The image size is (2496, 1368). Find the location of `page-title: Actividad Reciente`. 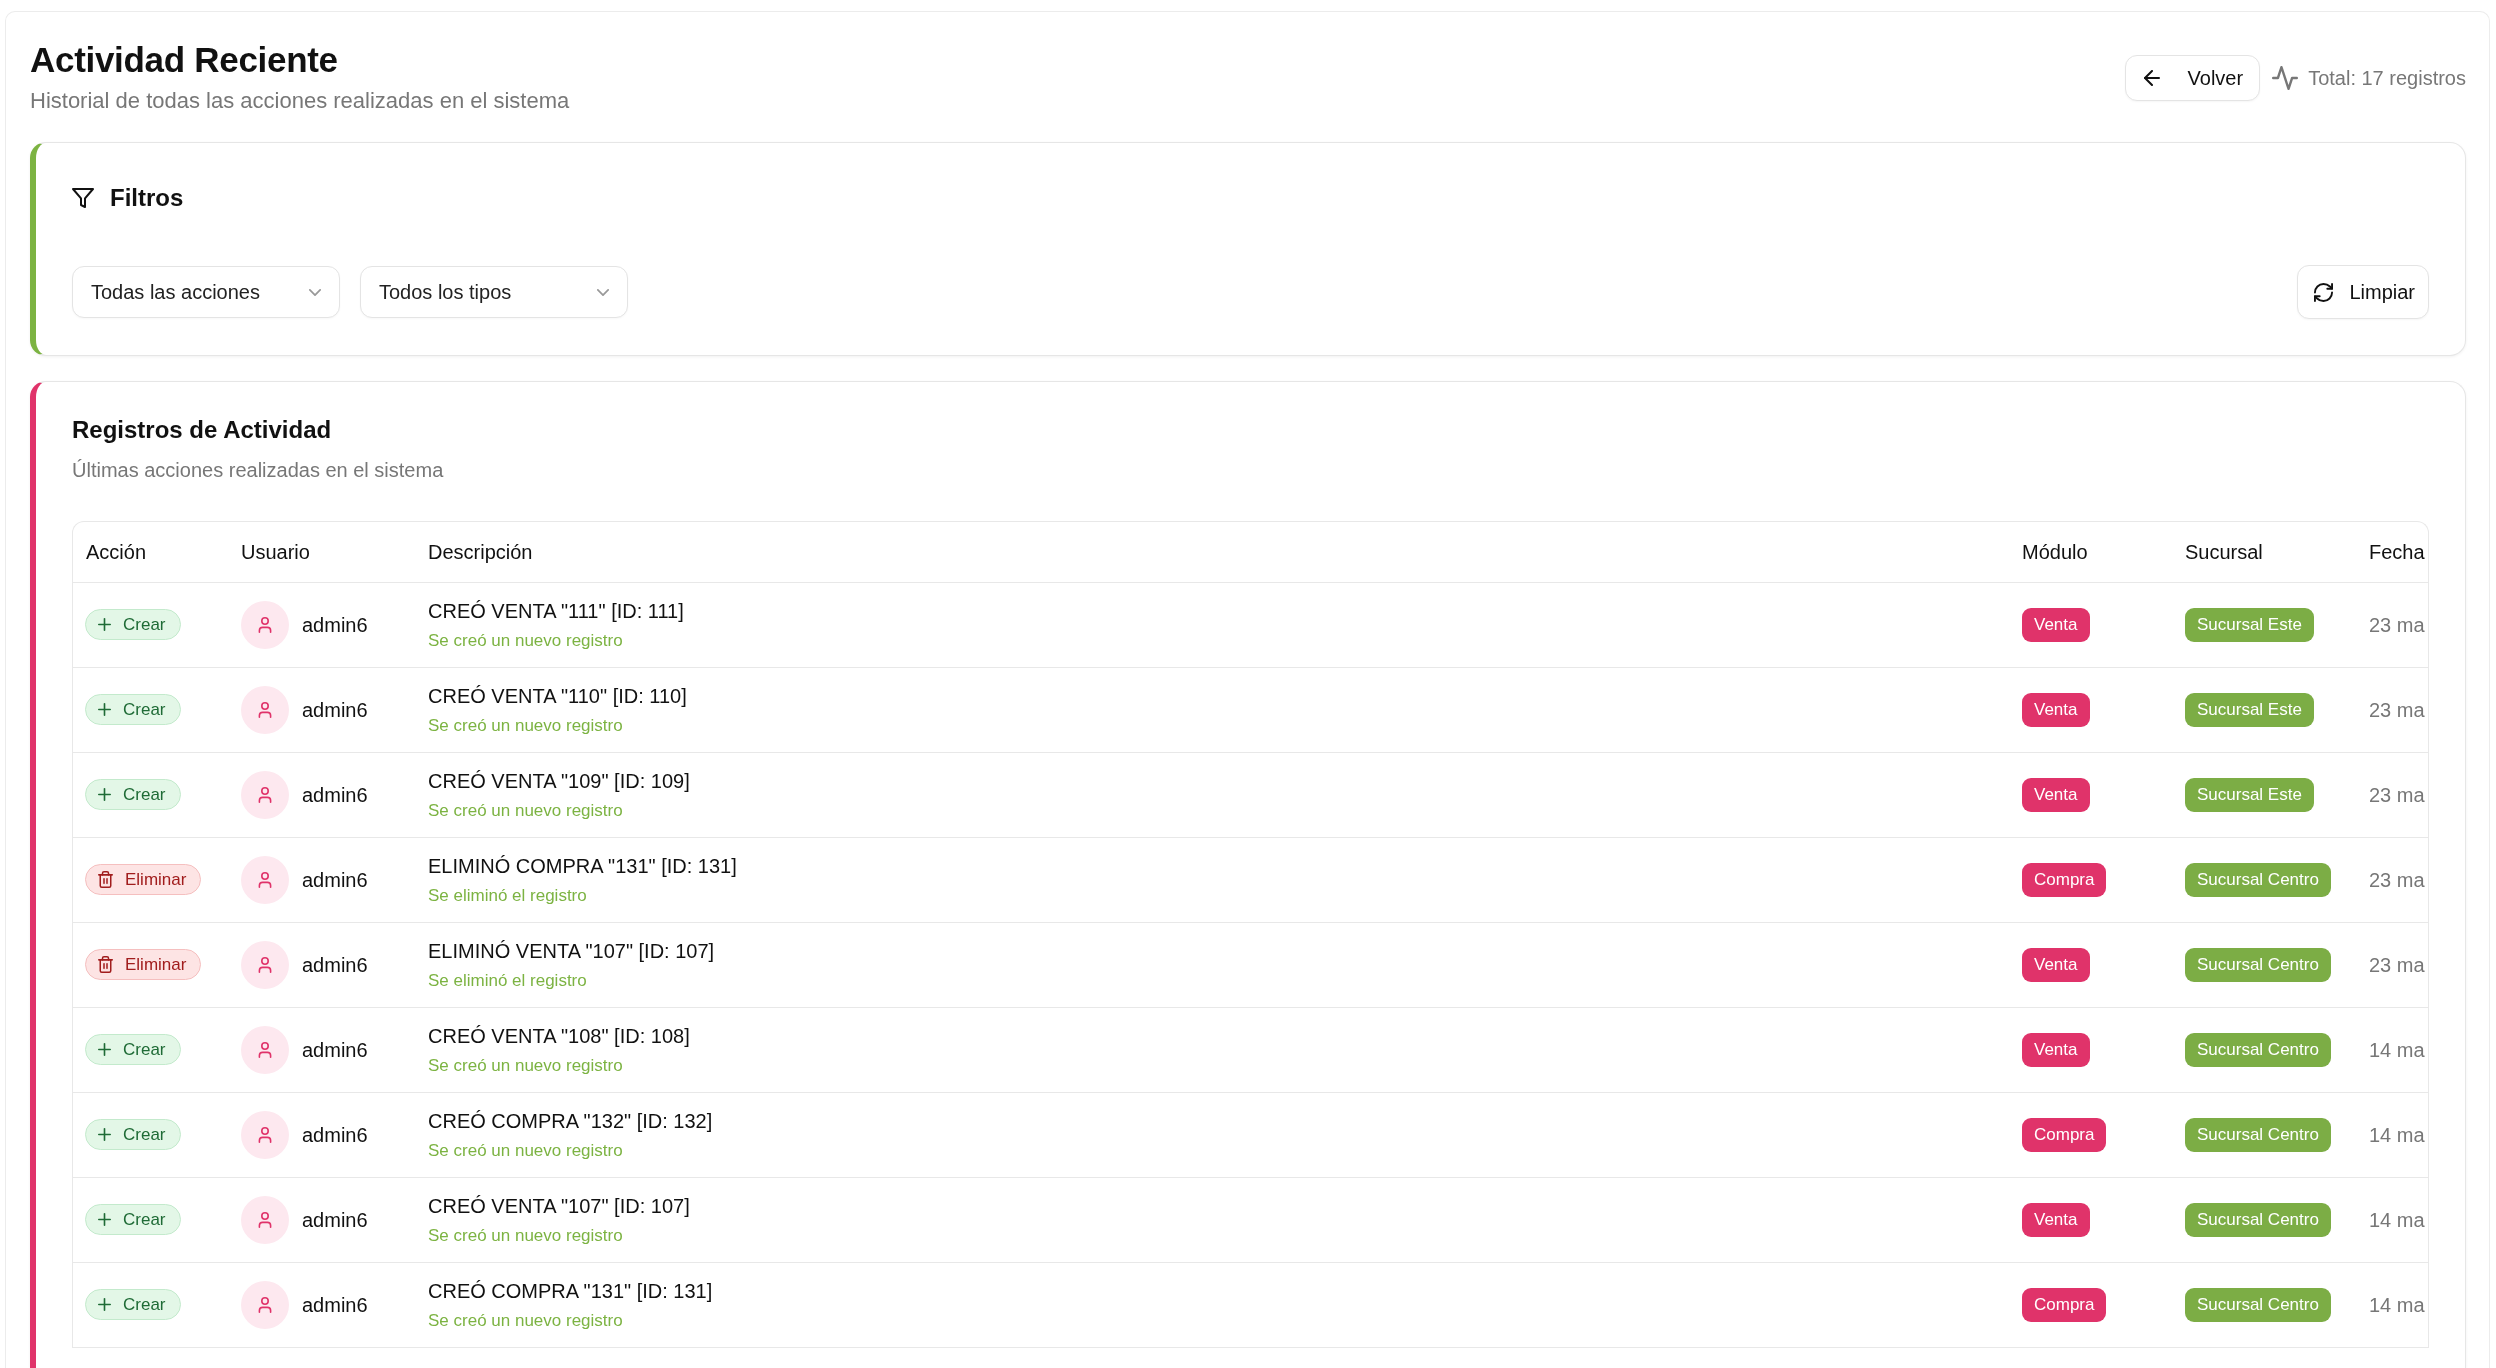

page-title: Actividad Reciente is located at coordinates (184, 60).